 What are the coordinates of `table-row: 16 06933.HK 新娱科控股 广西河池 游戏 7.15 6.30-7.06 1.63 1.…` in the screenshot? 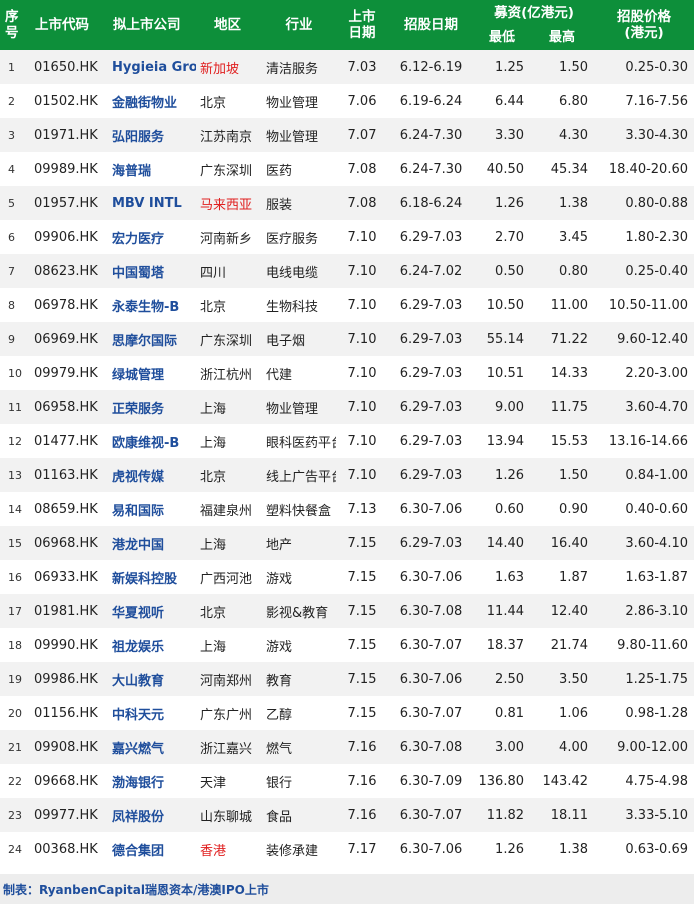 It's located at (347, 577).